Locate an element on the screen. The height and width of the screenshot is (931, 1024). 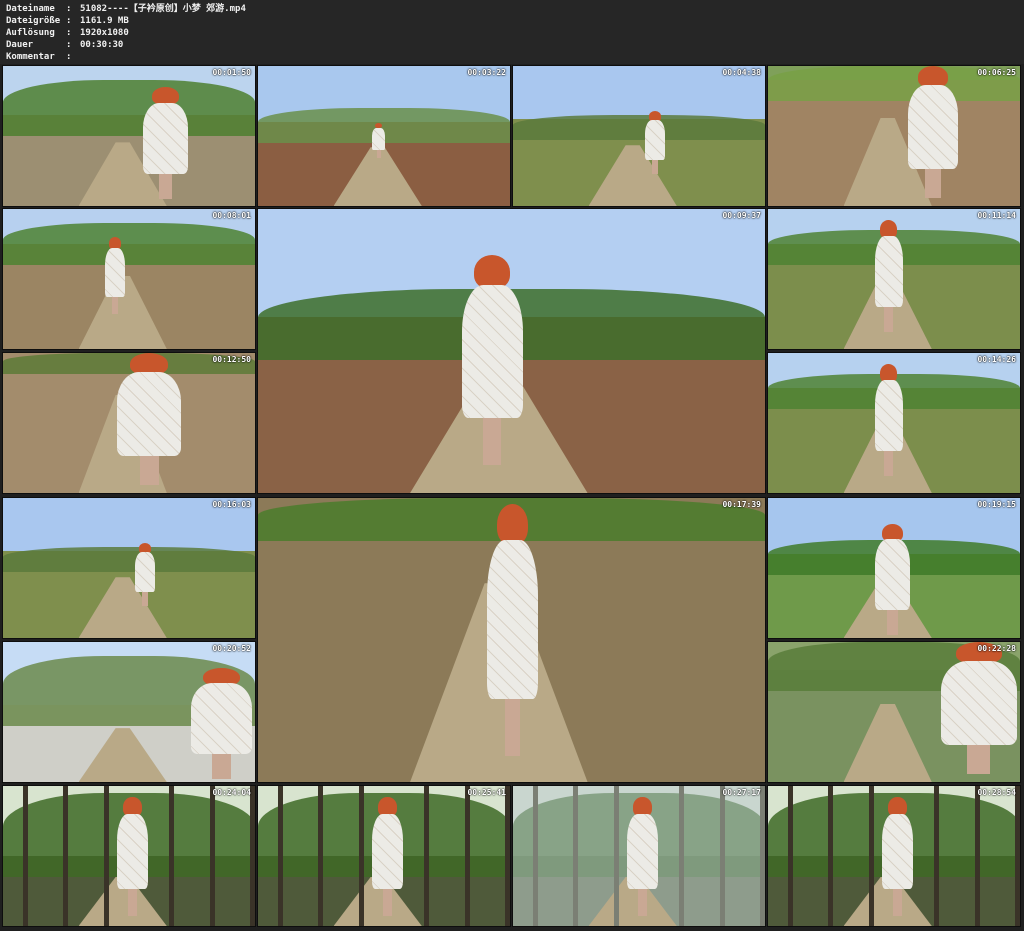
meta-resolution-value: 1920x1080 is located at coordinates (104, 33).